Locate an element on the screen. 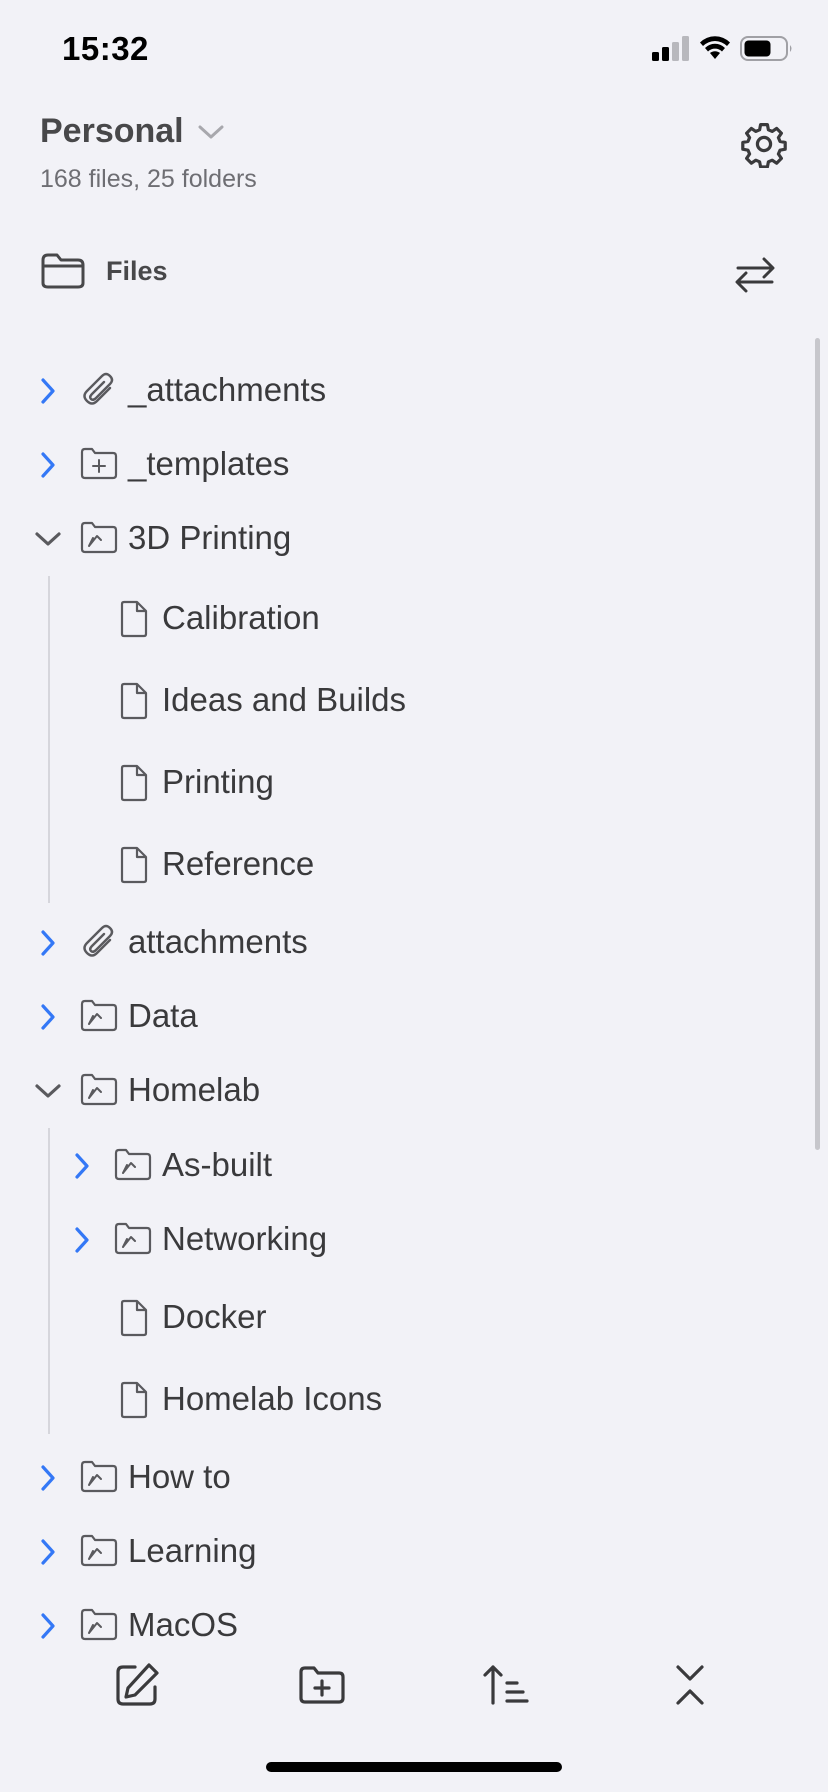 The width and height of the screenshot is (828, 1792). vault-switcher: Personal is located at coordinates (132, 131).